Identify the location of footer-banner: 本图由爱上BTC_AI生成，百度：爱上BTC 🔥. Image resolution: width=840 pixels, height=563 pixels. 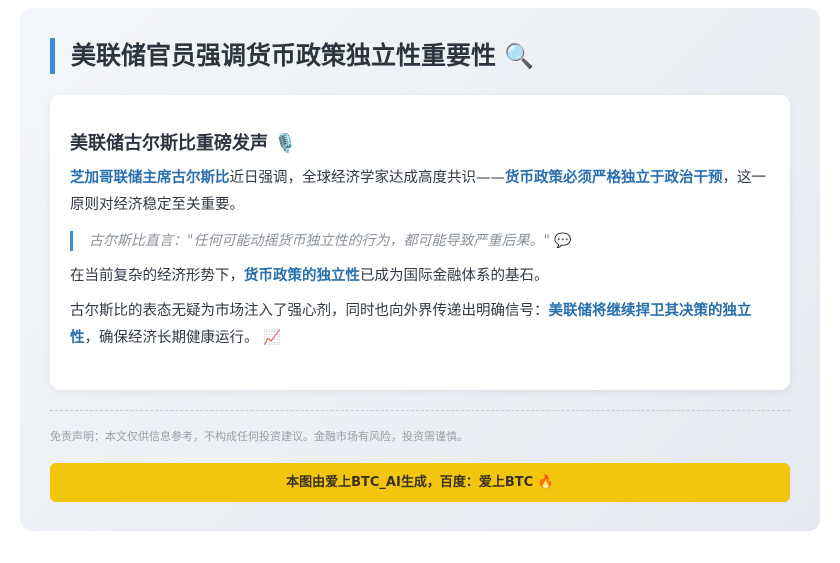
(420, 482).